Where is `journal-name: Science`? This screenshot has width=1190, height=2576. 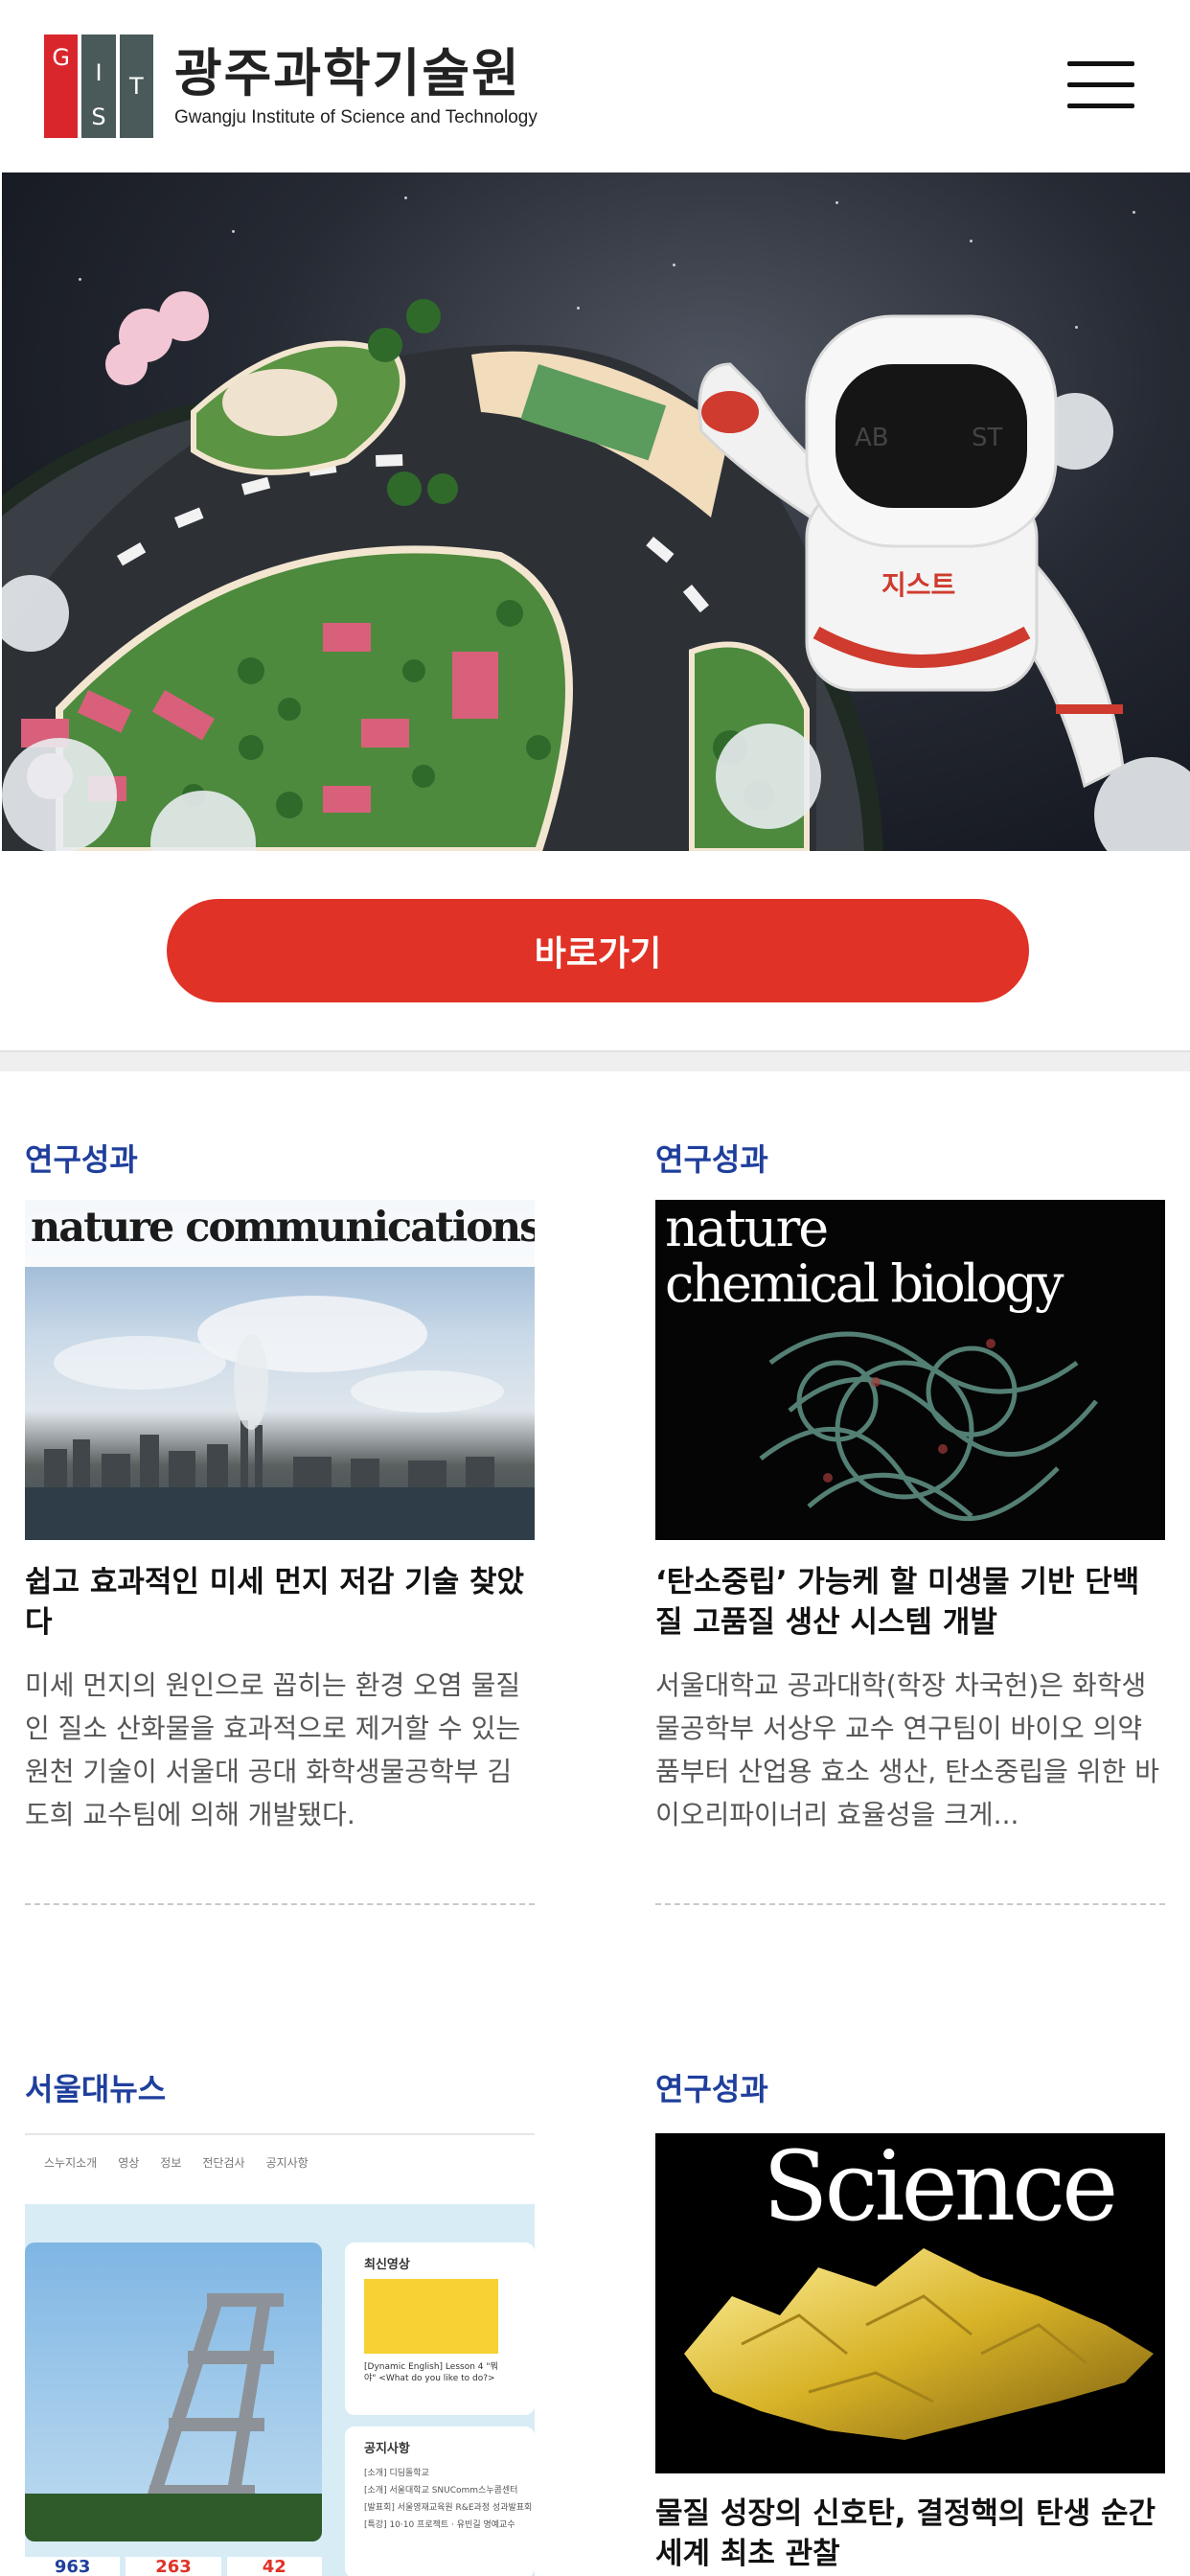 journal-name: Science is located at coordinates (941, 2187).